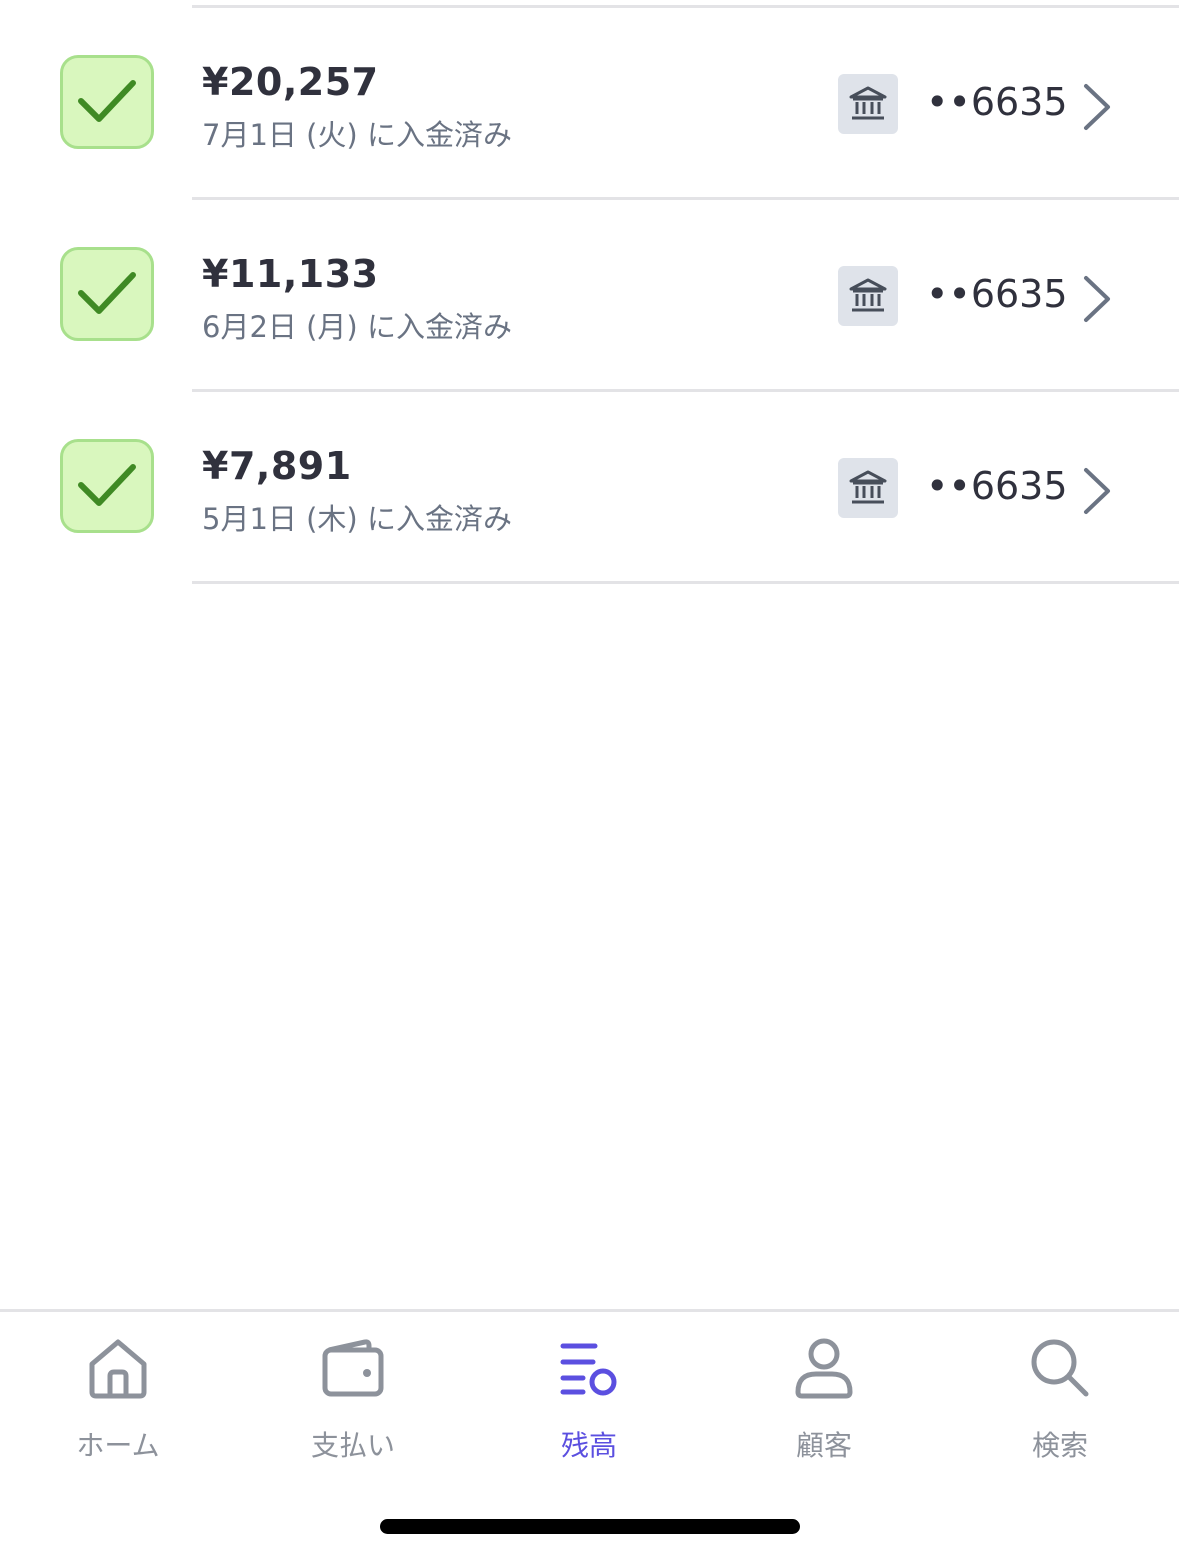  What do you see at coordinates (290, 274) in the screenshot?
I see `payout-amount: ¥11,133` at bounding box center [290, 274].